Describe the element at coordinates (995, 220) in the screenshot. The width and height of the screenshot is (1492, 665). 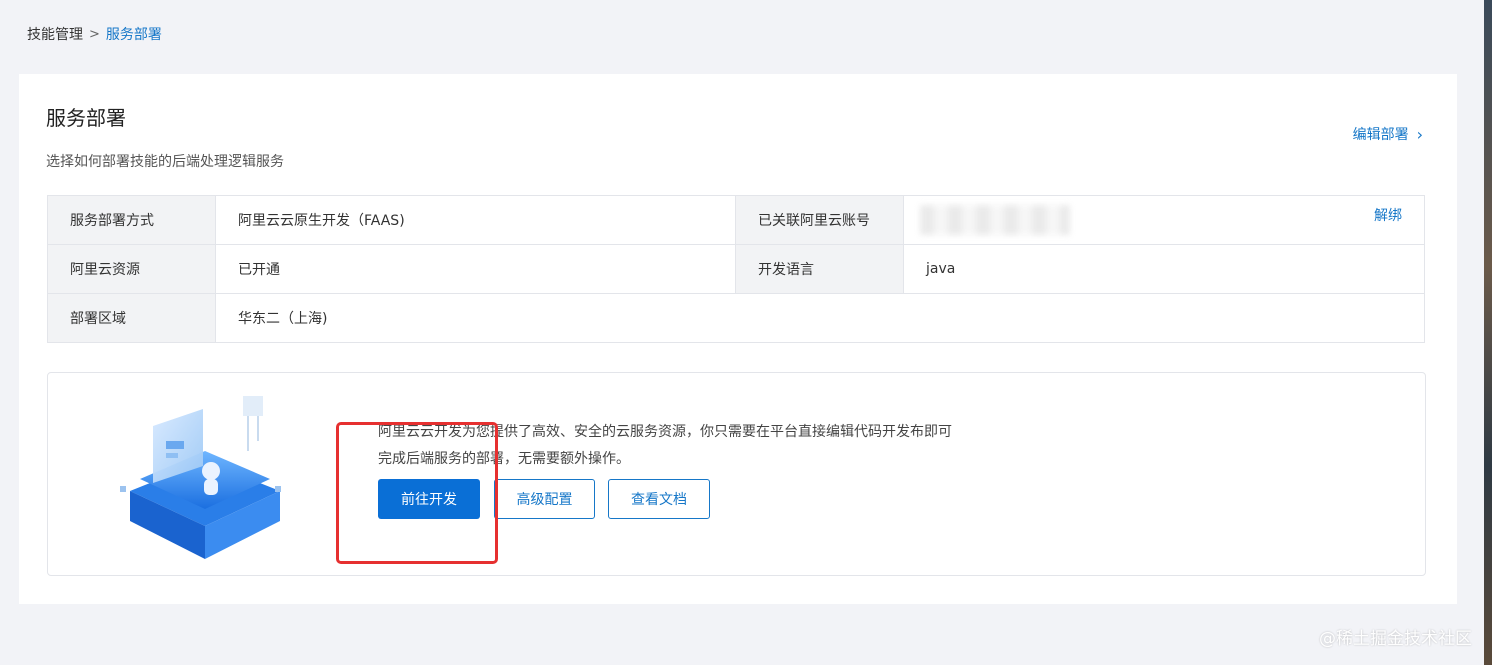
I see `masked-account` at that location.